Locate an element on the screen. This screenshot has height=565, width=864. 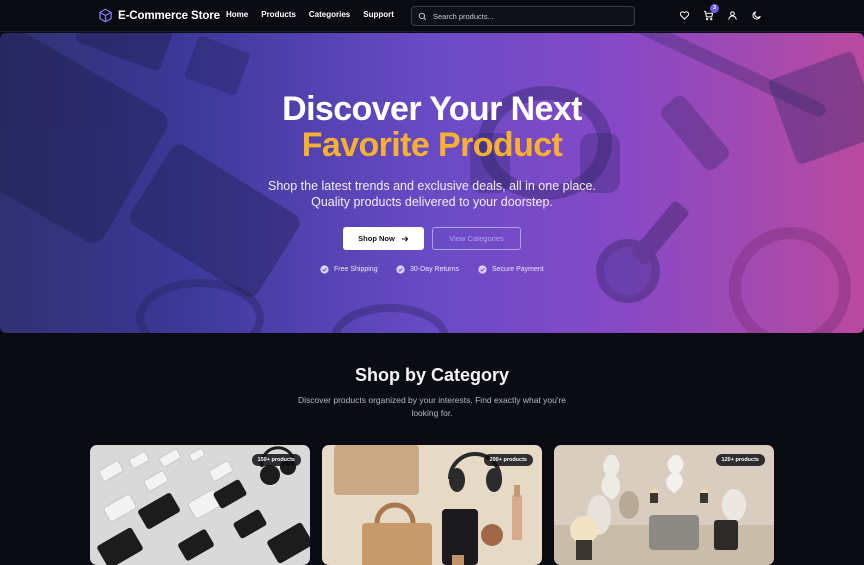
shop-now-button: Shop Now is located at coordinates (383, 238).